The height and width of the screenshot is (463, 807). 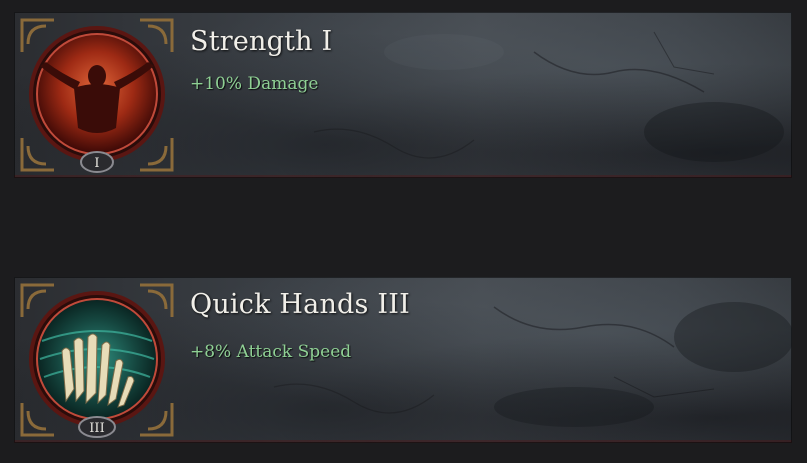 I want to click on rank-numeral: III, so click(x=96, y=428).